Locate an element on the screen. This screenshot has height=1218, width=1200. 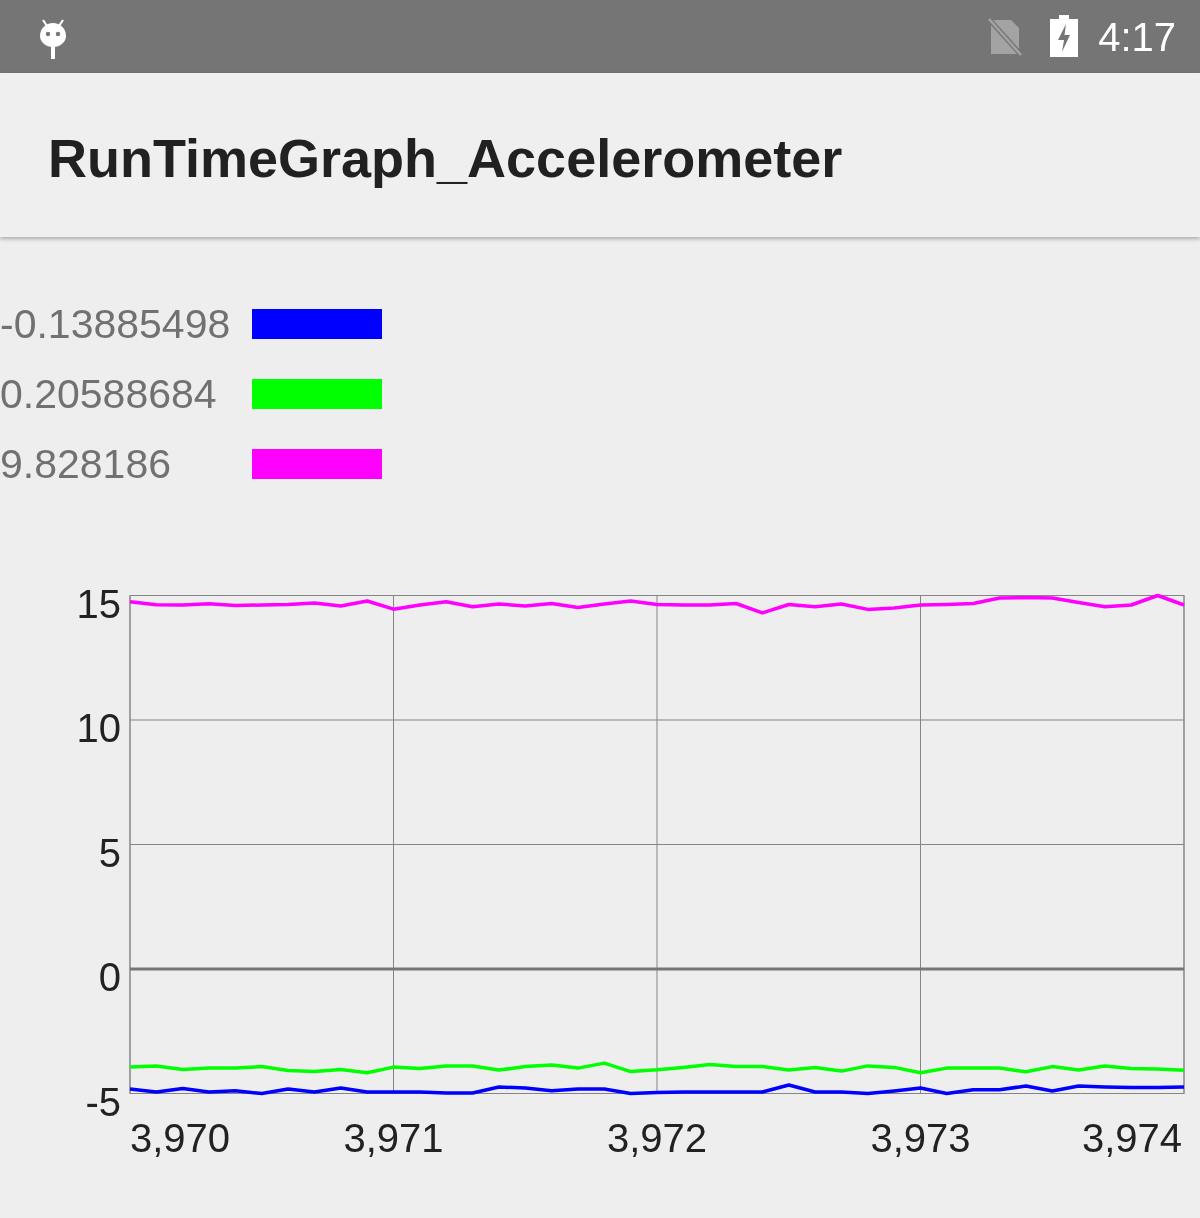
y-axis-label: 10 is located at coordinates (98, 728).